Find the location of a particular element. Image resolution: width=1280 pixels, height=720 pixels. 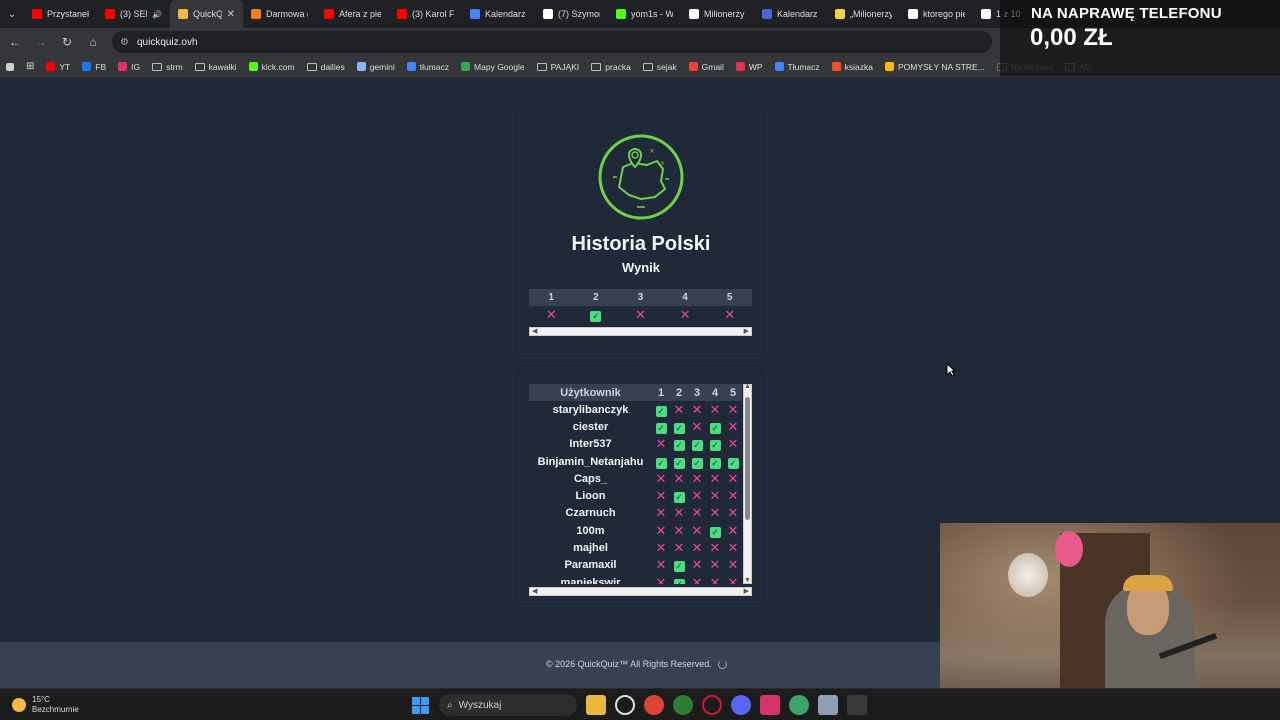

bookmark-item: Gmail is located at coordinates (706, 66).